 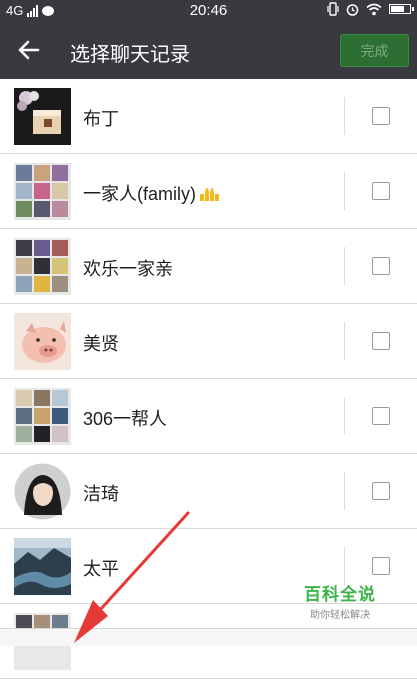 I want to click on battery-icon, so click(x=401, y=9).